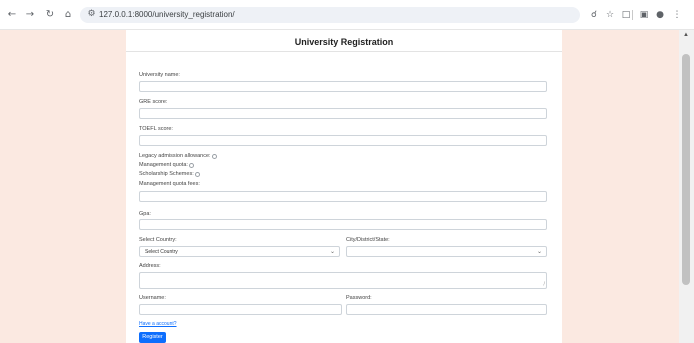  Describe the element at coordinates (660, 15) in the screenshot. I see `profile-icon: ●` at that location.